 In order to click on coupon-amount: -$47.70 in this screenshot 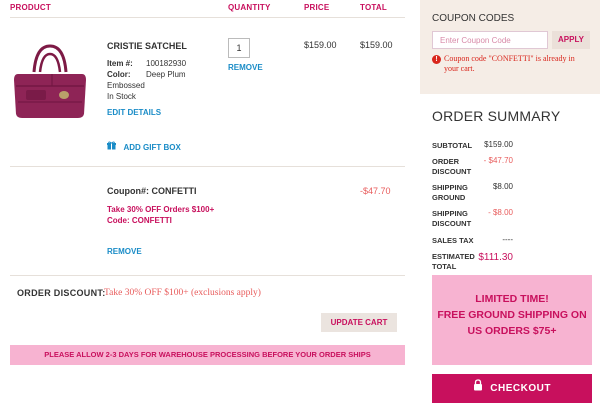, I will do `click(375, 191)`.